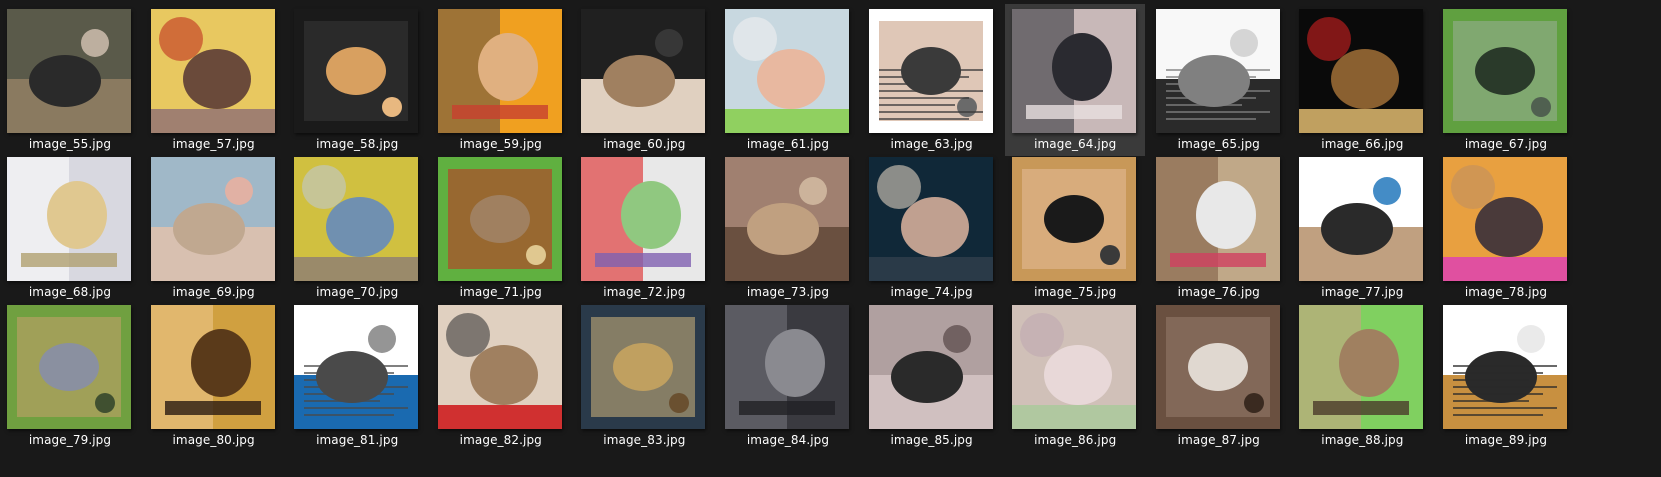 The height and width of the screenshot is (477, 1661). Describe the element at coordinates (788, 440) in the screenshot. I see `file-name-label: image_84.jpg` at that location.